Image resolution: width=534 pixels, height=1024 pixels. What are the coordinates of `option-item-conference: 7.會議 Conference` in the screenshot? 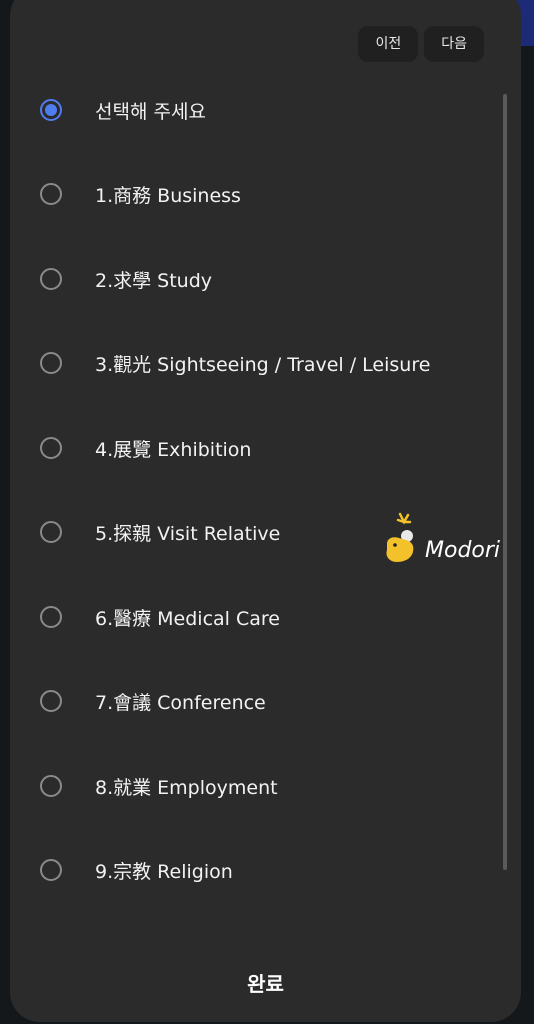 It's located at (250, 701).